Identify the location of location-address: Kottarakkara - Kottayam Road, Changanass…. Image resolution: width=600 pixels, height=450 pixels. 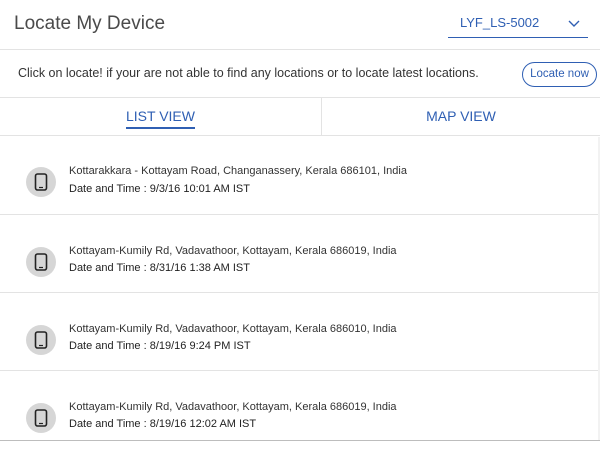
(238, 171).